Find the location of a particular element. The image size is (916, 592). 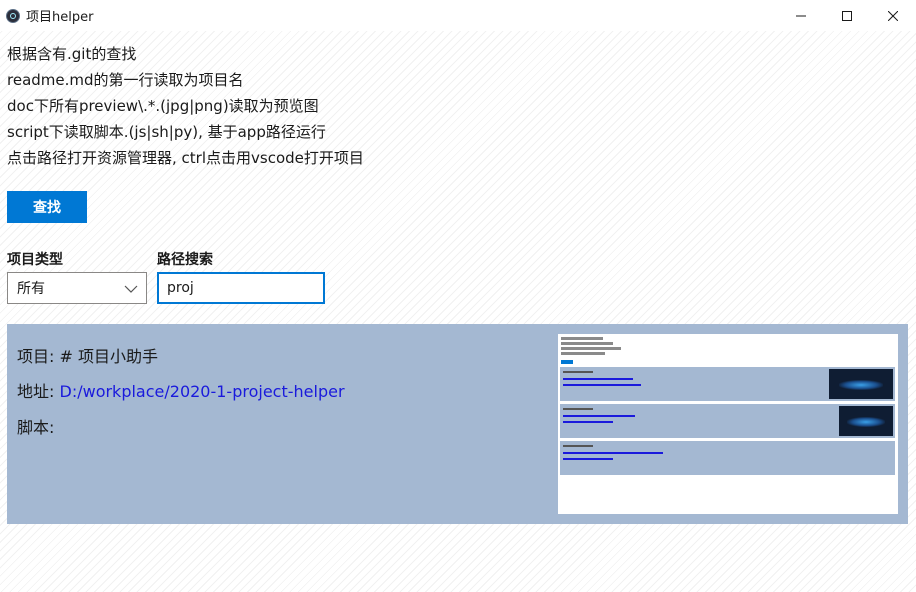

project-address-row: 地址: D:/workplace/2020-1-project-helper is located at coordinates (181, 390).